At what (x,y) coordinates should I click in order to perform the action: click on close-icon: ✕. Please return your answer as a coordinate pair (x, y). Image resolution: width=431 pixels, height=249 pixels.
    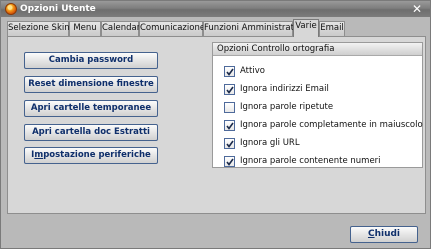
    Looking at the image, I should click on (417, 9).